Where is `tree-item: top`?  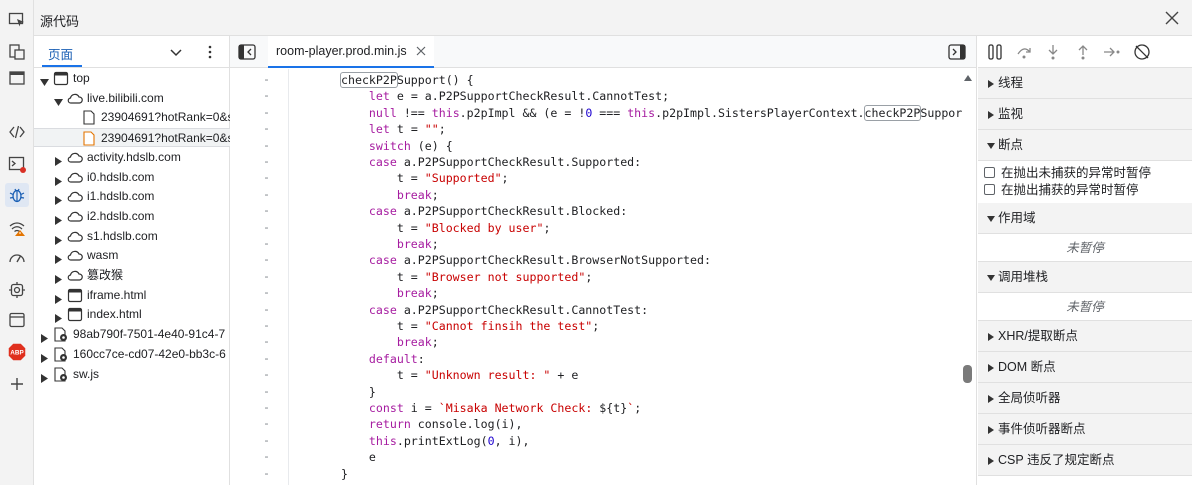
tree-item: top is located at coordinates (132, 78).